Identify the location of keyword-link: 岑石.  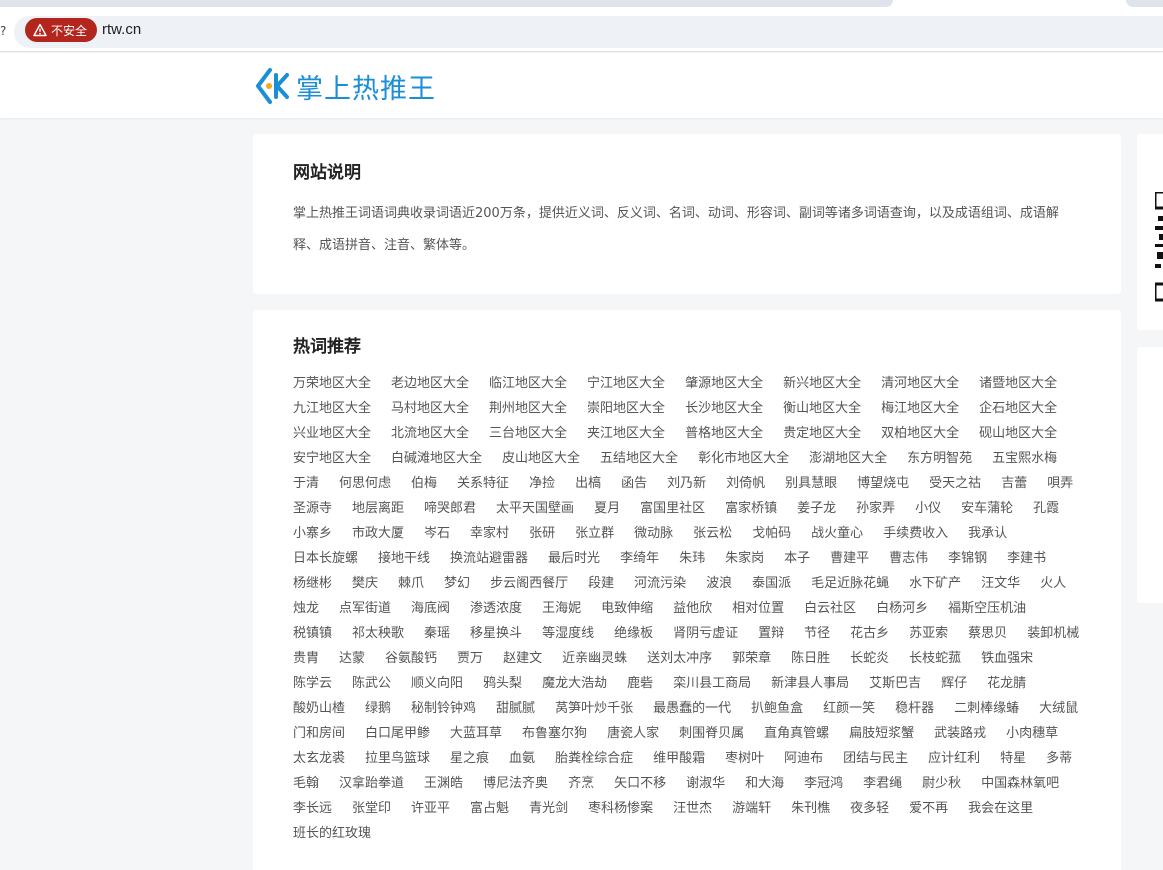
(437, 533).